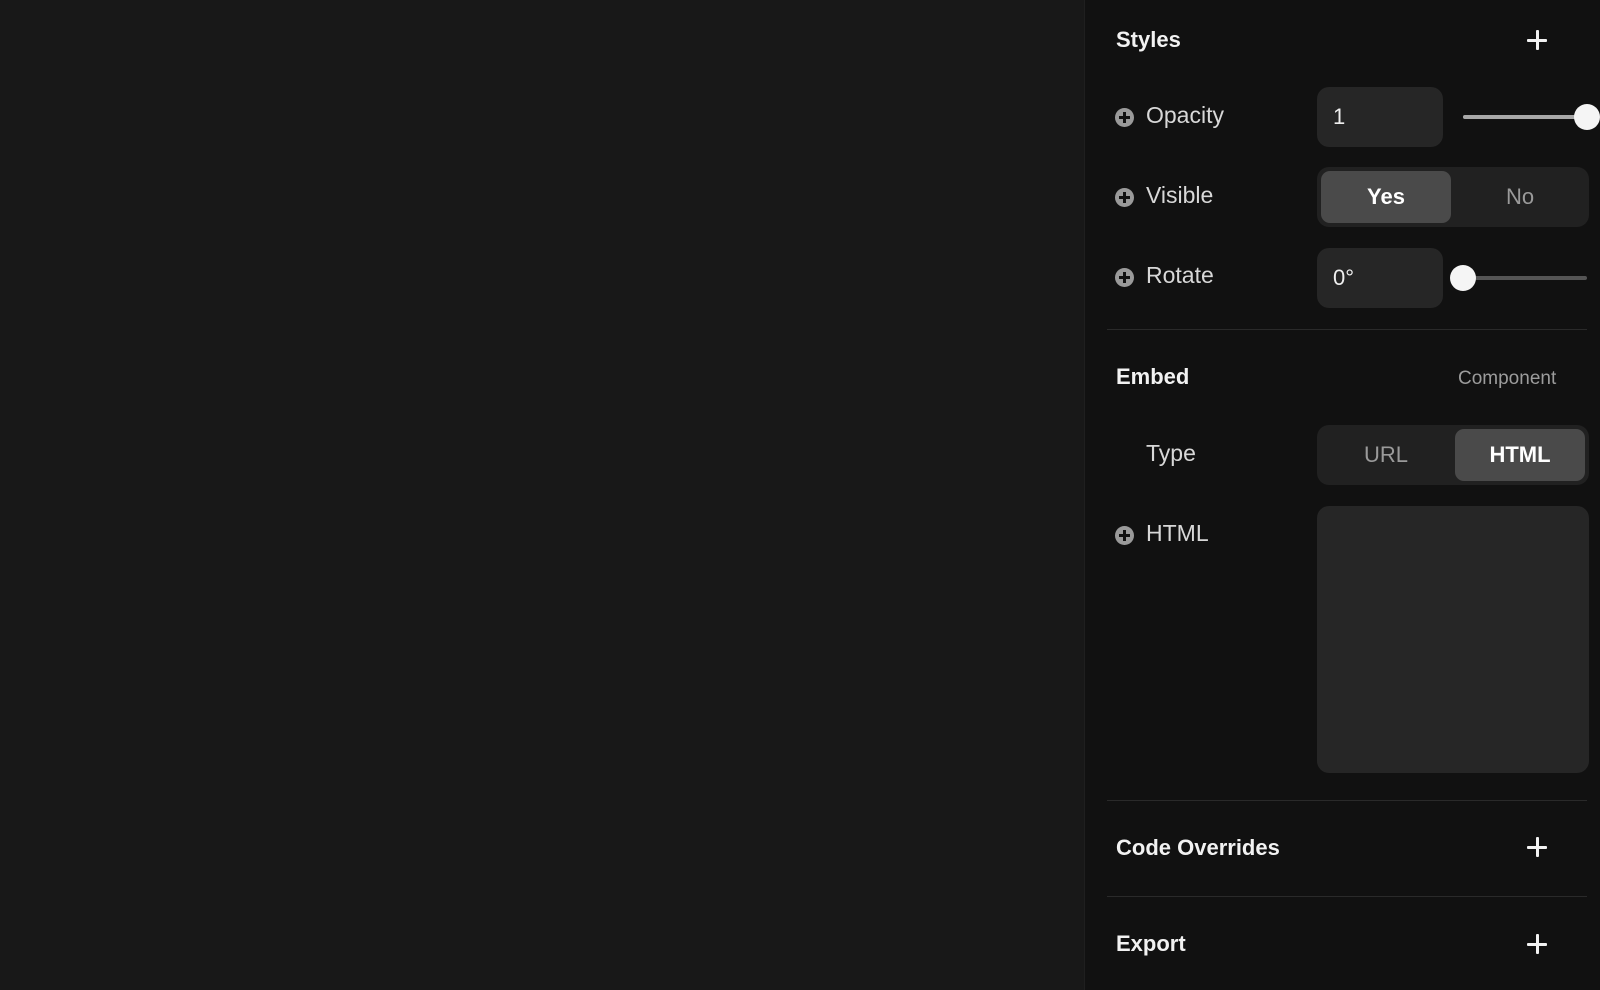 The image size is (1600, 990). What do you see at coordinates (1153, 376) in the screenshot?
I see `embed-title: Embed` at bounding box center [1153, 376].